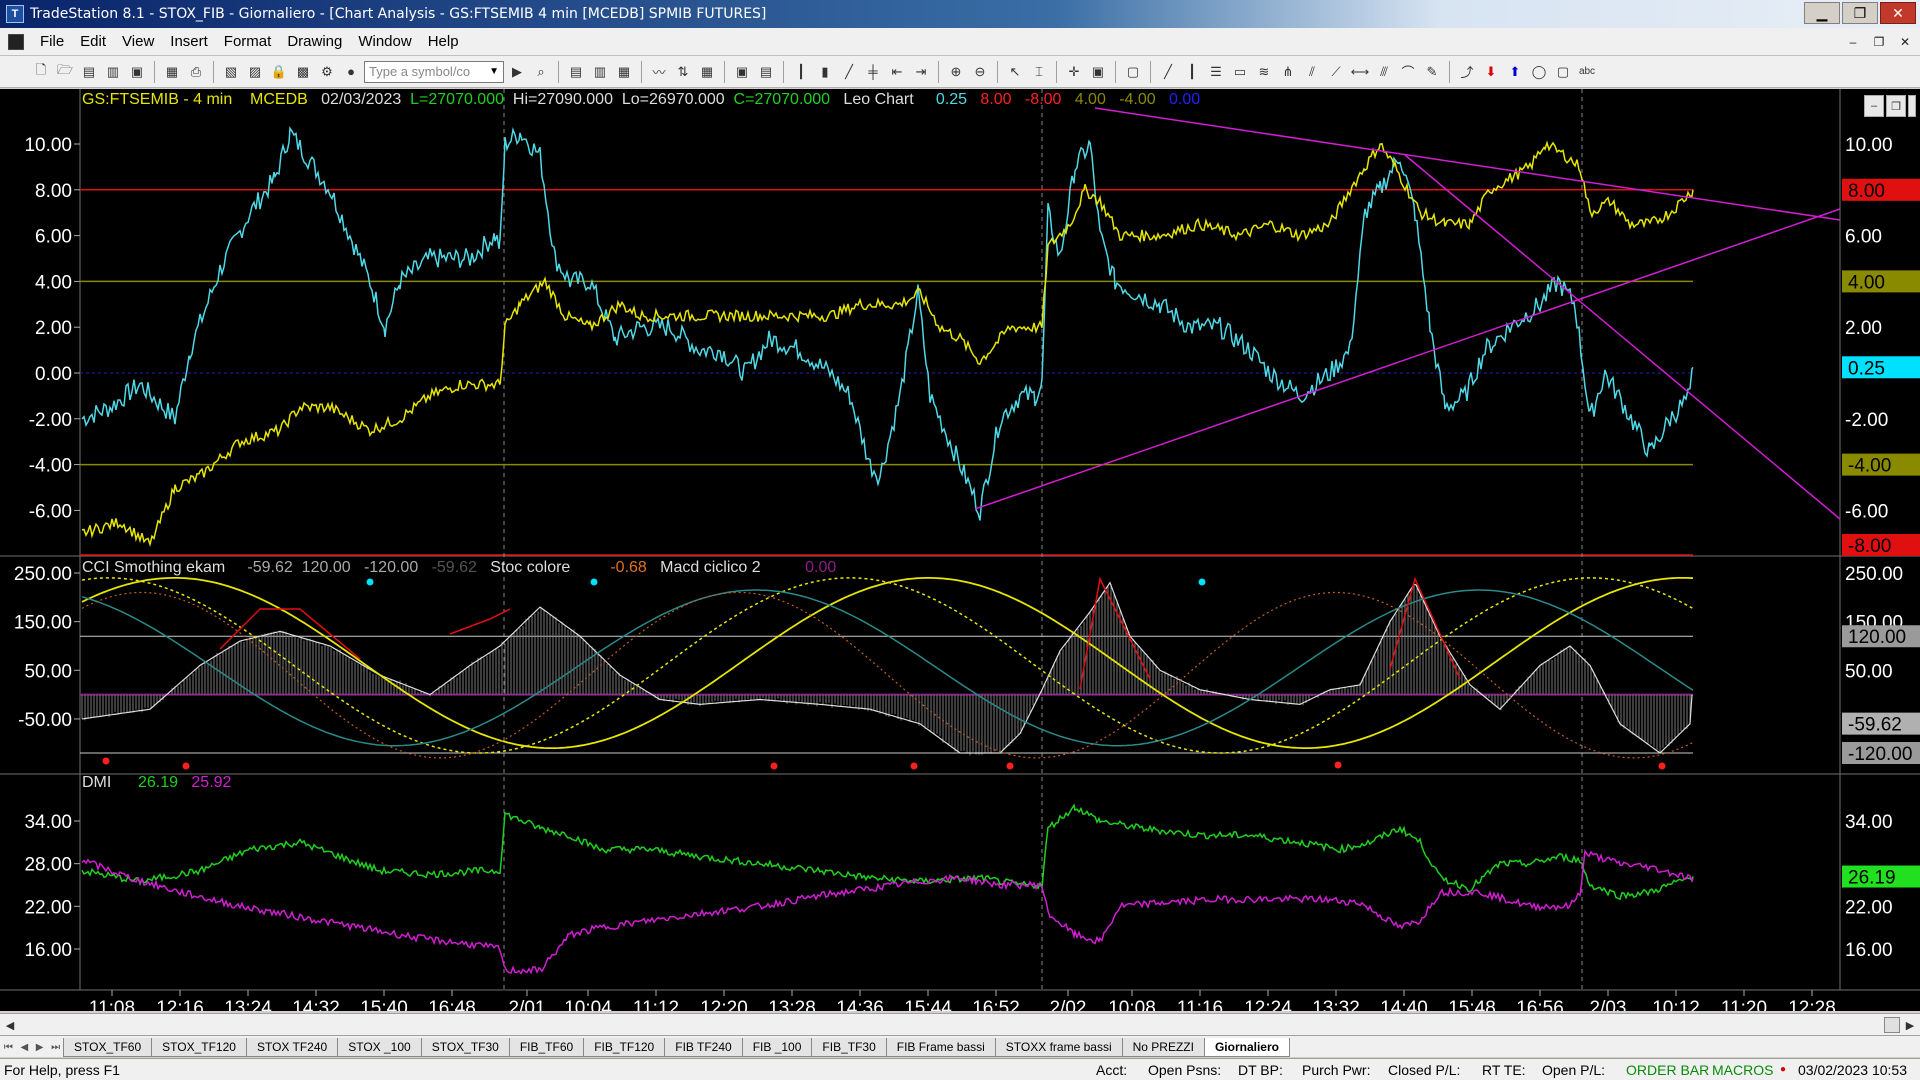 Image resolution: width=1920 pixels, height=1080 pixels. Describe the element at coordinates (1910, 1025) in the screenshot. I see `scroll-right-arrow-icon: ▶` at that location.